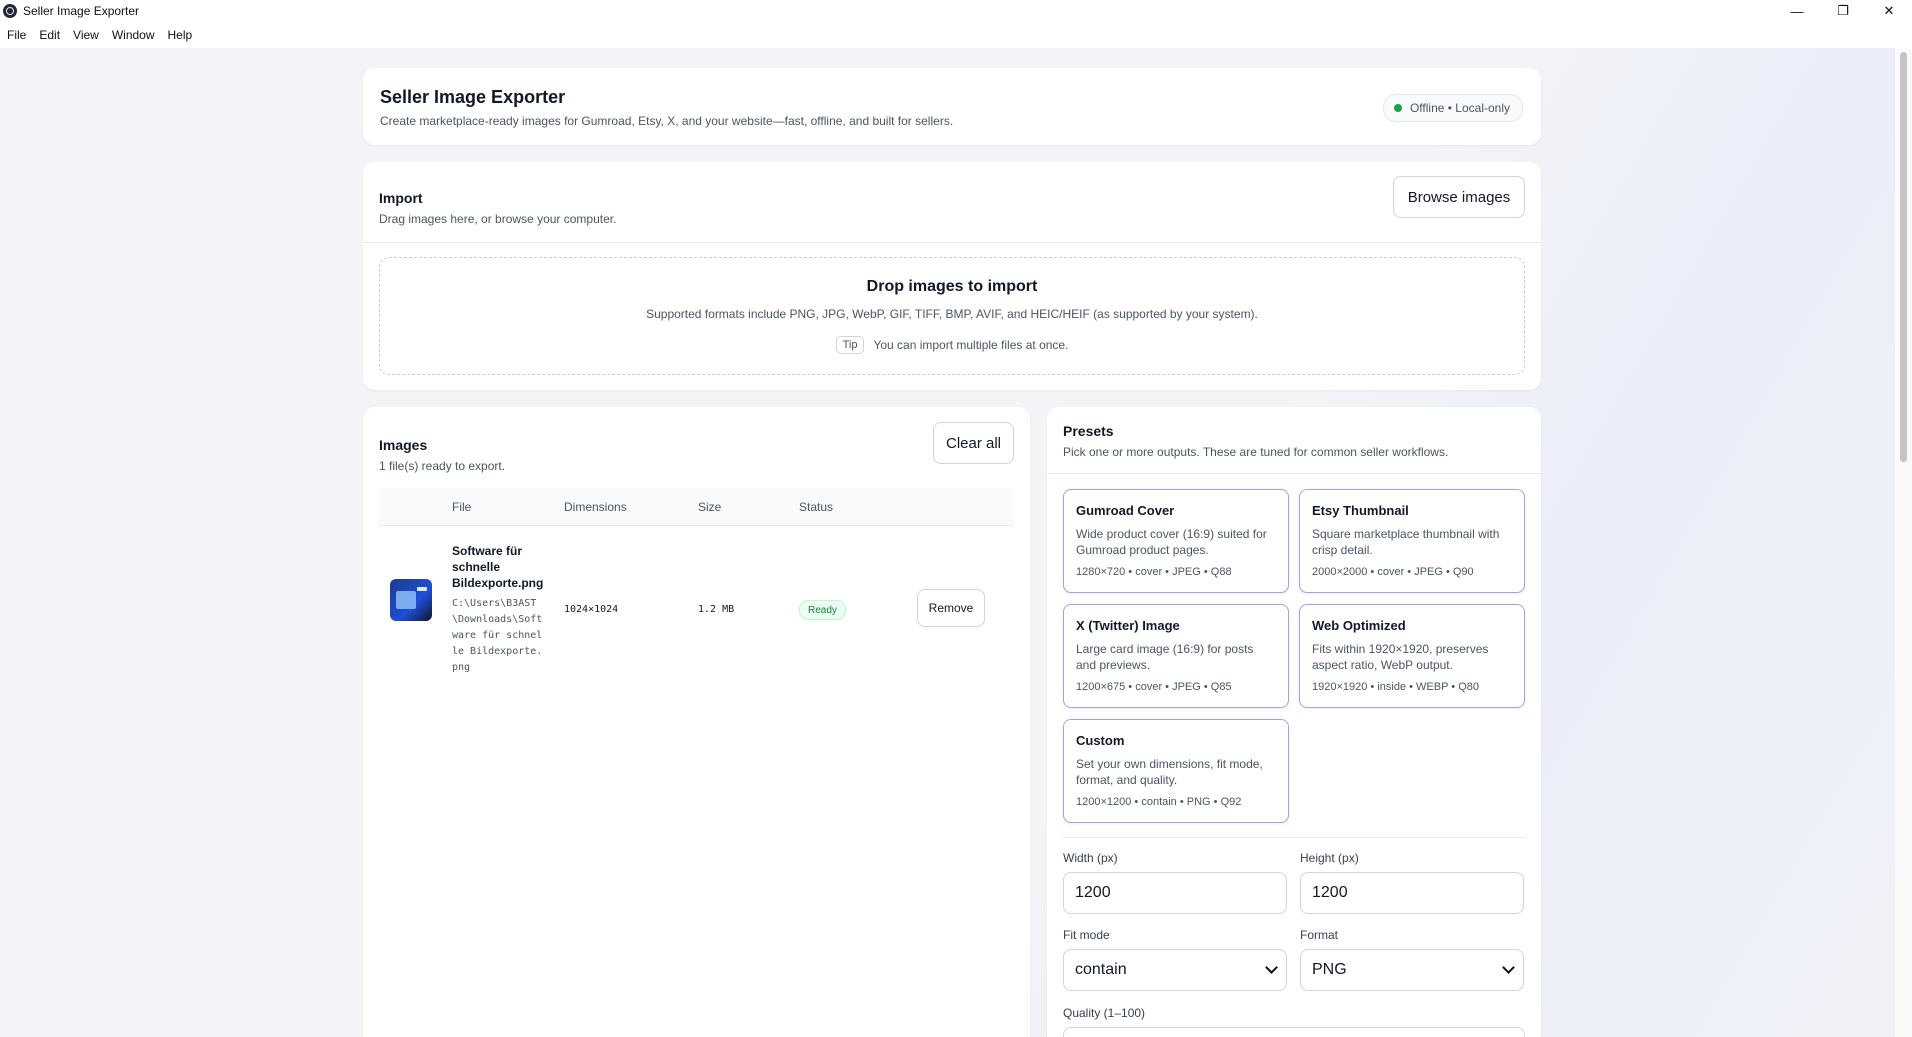 This screenshot has width=1912, height=1037. Describe the element at coordinates (10, 11) in the screenshot. I see `app-logo-icon` at that location.